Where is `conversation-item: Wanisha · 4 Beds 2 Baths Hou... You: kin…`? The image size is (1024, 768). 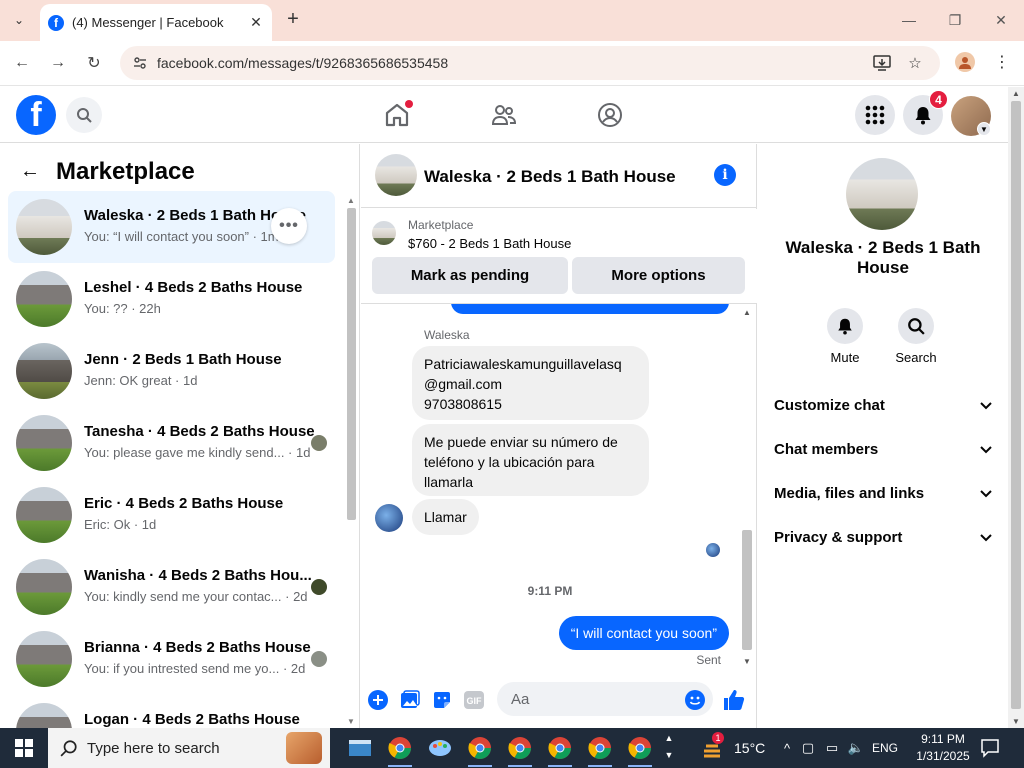
conversation-item: Wanisha · 4 Beds 2 Baths Hou... You: kin… is located at coordinates (171, 587).